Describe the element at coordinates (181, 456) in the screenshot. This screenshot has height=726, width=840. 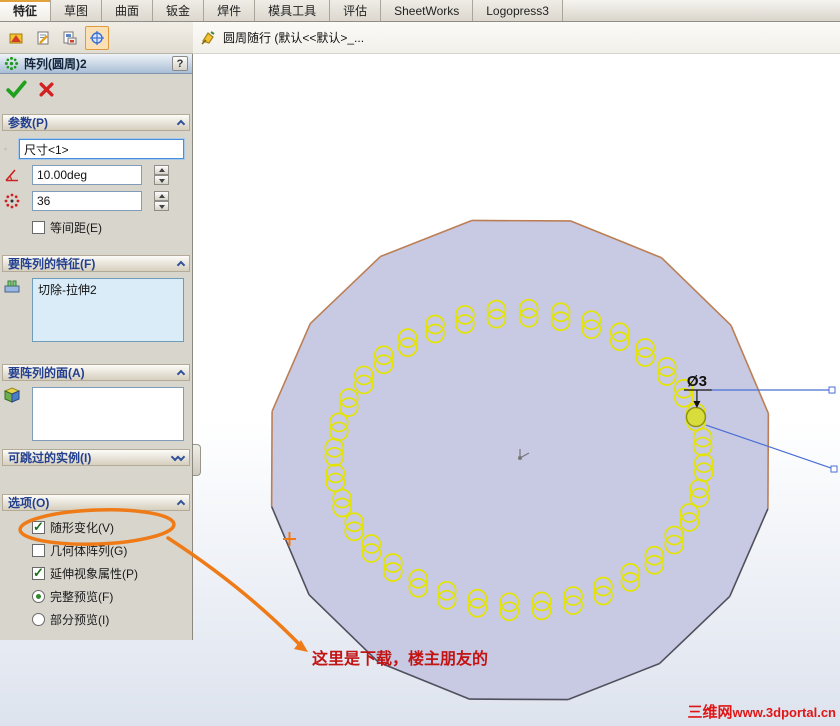
I see `expand-icon` at that location.